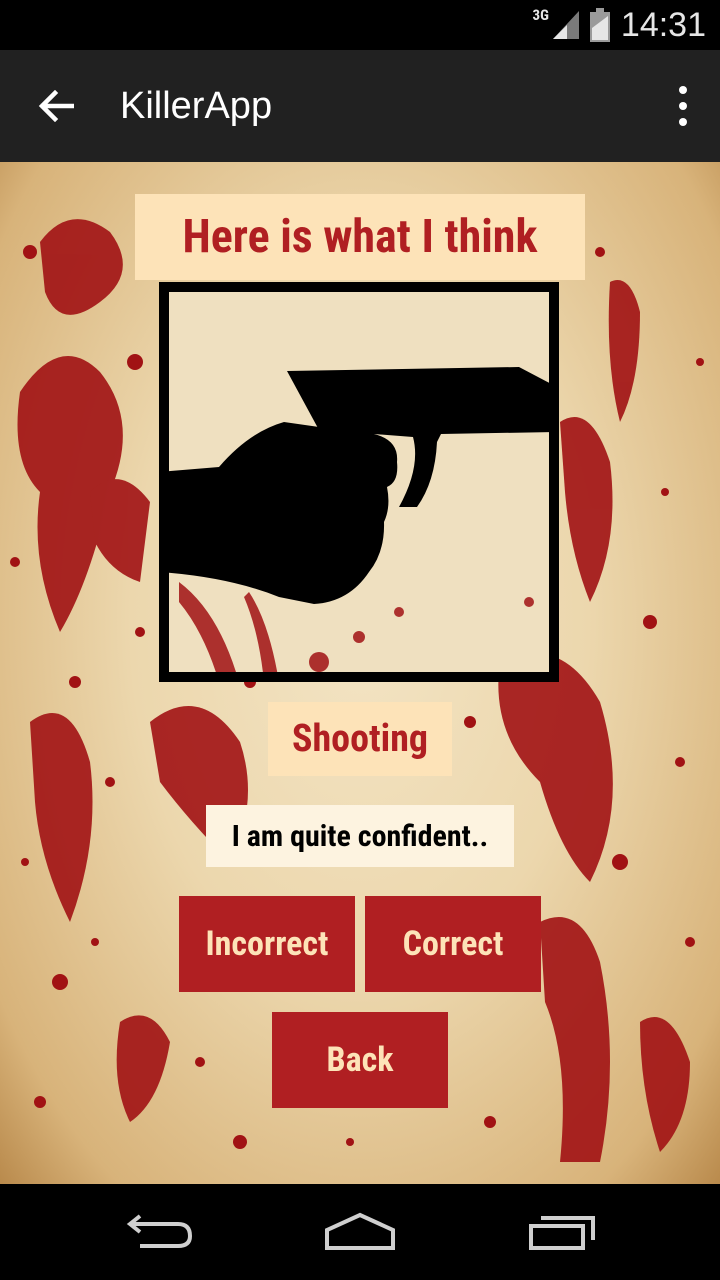  Describe the element at coordinates (359, 519) in the screenshot. I see `gun-in-hand-icon` at that location.